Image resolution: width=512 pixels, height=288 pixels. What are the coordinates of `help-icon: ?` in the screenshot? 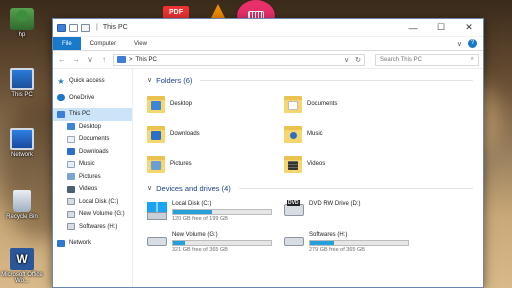 It's located at (472, 43).